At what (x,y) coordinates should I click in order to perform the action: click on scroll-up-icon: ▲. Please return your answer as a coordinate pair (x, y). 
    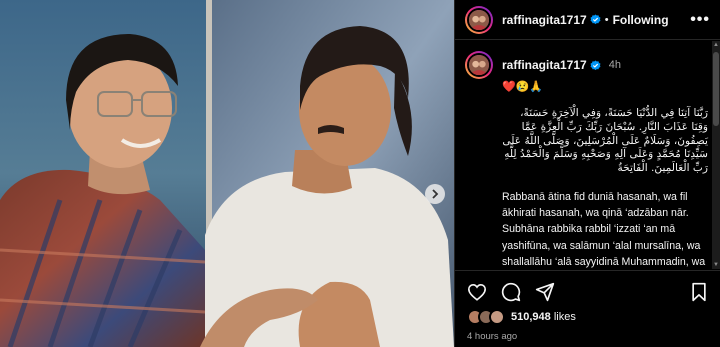
    Looking at the image, I should click on (716, 45).